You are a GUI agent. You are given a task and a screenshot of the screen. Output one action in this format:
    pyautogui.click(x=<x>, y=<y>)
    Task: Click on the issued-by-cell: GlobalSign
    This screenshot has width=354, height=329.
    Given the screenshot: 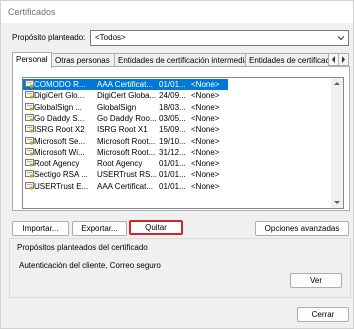 What is the action you would take?
    pyautogui.click(x=117, y=107)
    